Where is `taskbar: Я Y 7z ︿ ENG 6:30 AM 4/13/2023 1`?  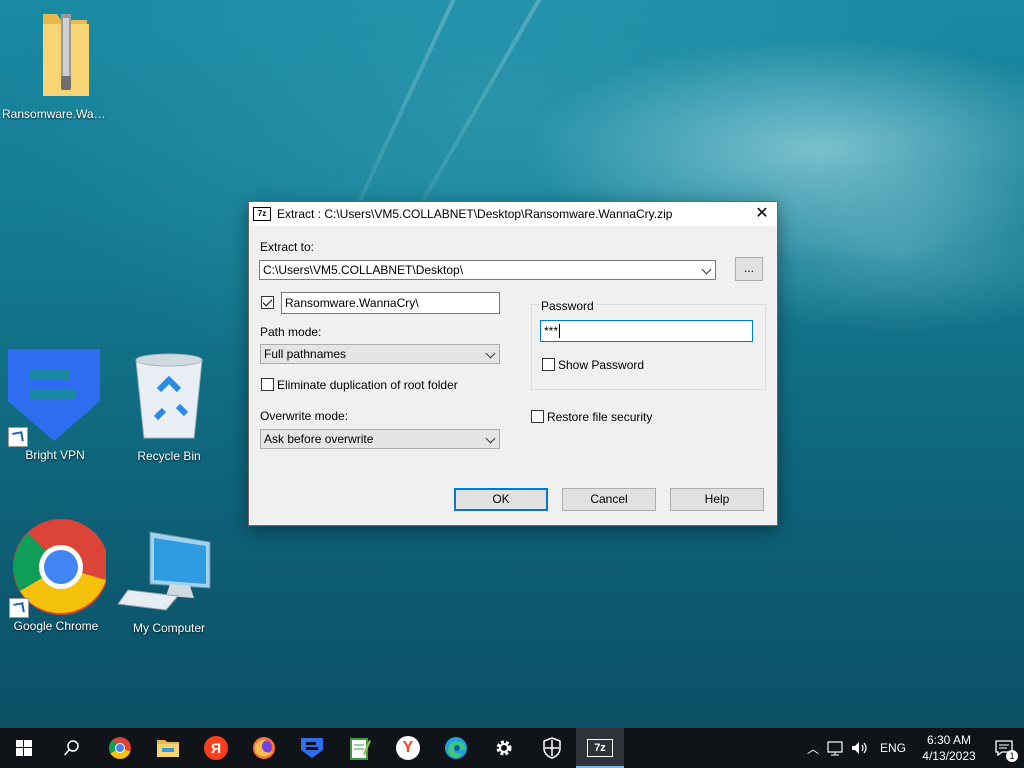 taskbar: Я Y 7z ︿ ENG 6:30 AM 4/13/2023 1 is located at coordinates (512, 748).